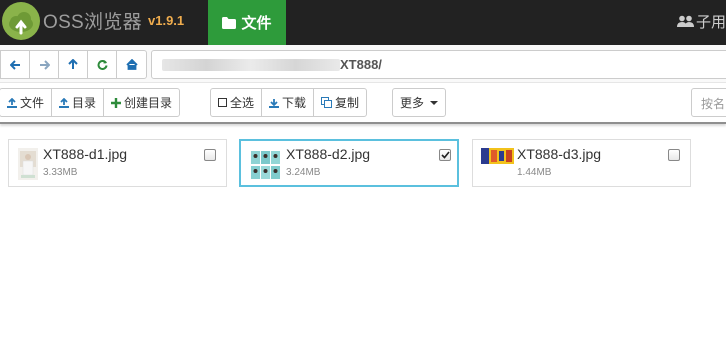  I want to click on selection-button-group: 全选 下载 复制, so click(289, 102).